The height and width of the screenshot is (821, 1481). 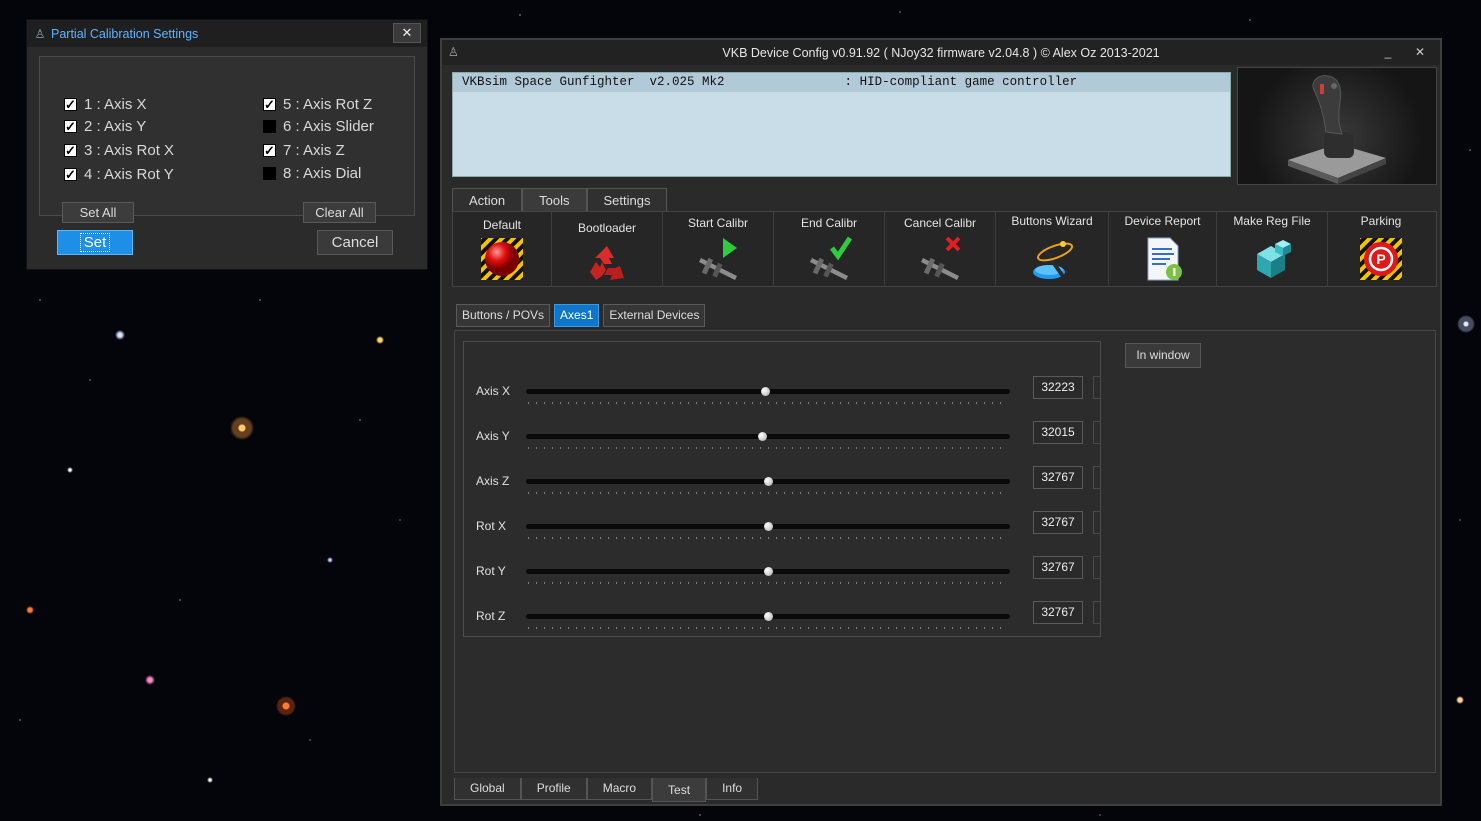 I want to click on tab-tools: Tools, so click(x=554, y=200).